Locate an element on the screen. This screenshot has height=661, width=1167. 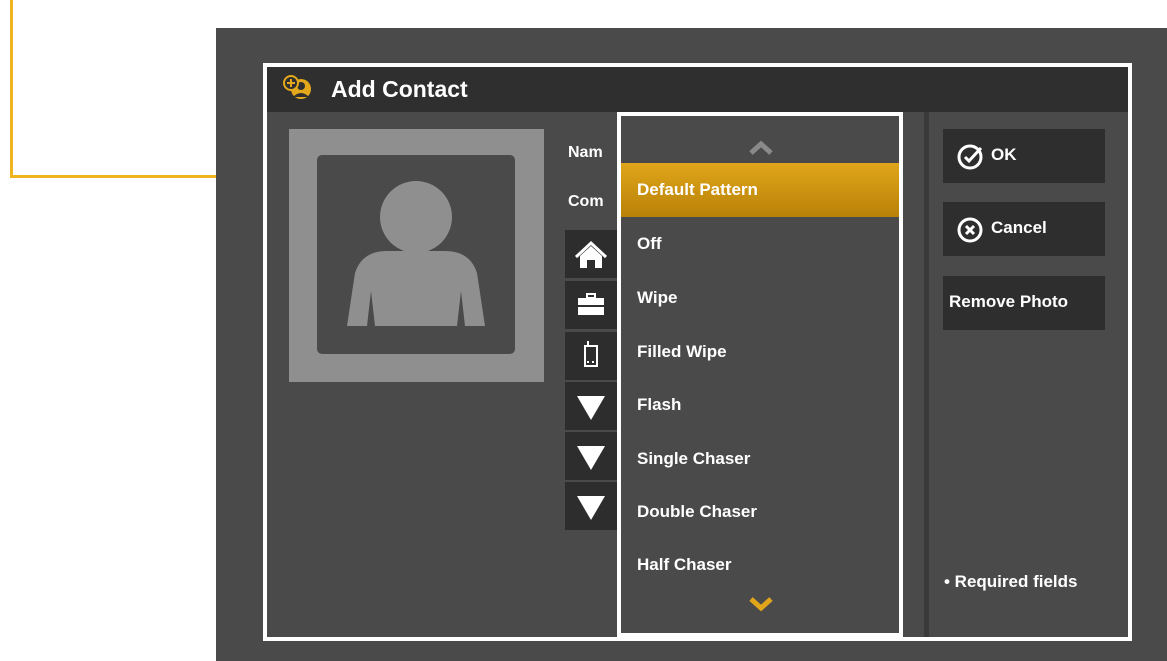
pattern-item-double-chaser: Double Chaser is located at coordinates (760, 512).